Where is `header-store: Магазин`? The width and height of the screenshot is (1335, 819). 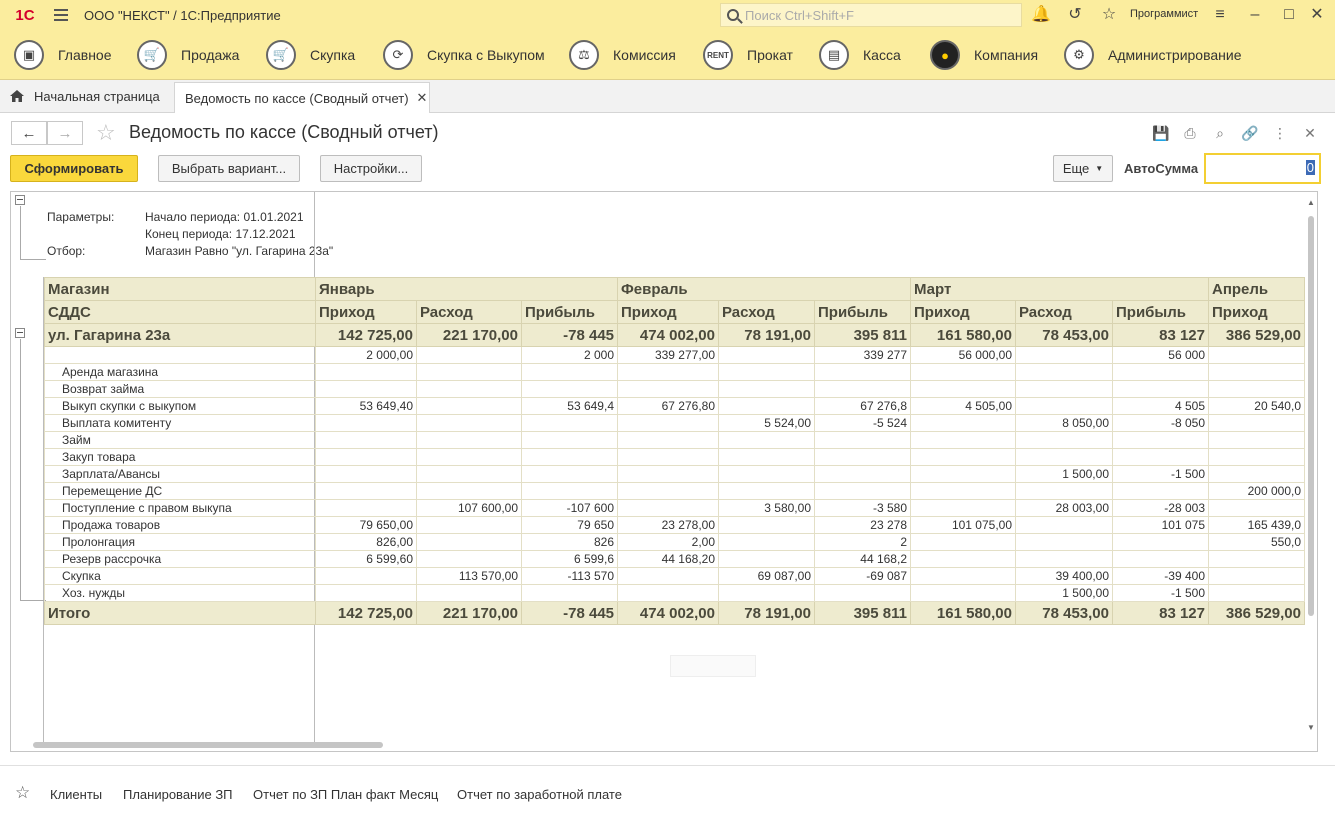
header-store: Магазин is located at coordinates (180, 289).